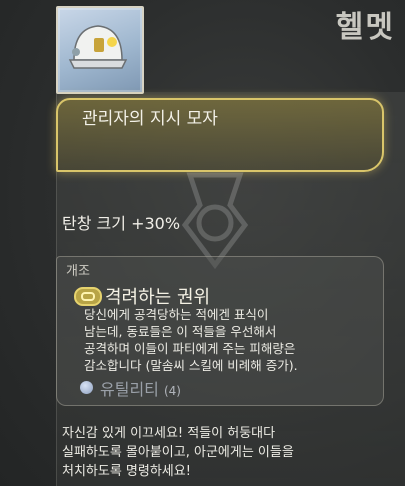  I want to click on flavor-line: 처치하도록 명령하세요!, so click(126, 471).